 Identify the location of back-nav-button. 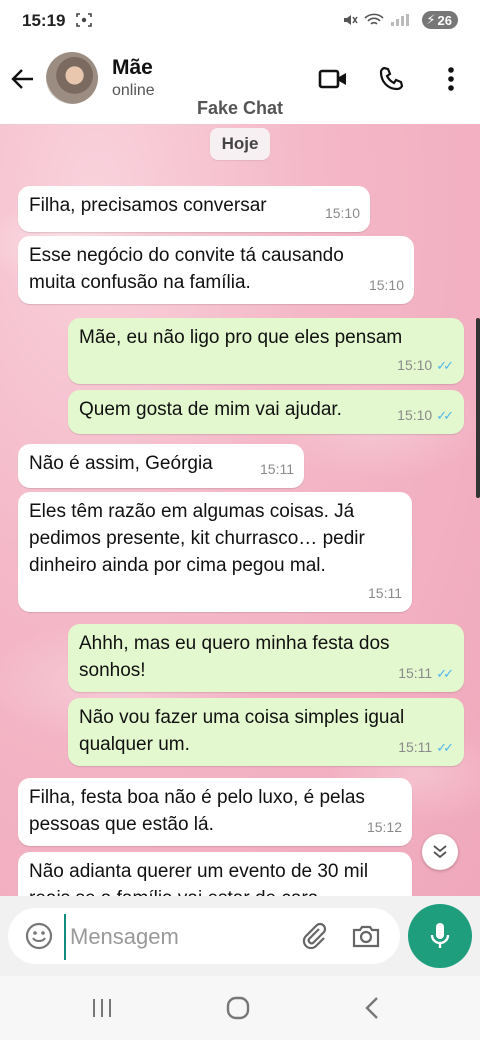
(372, 1008).